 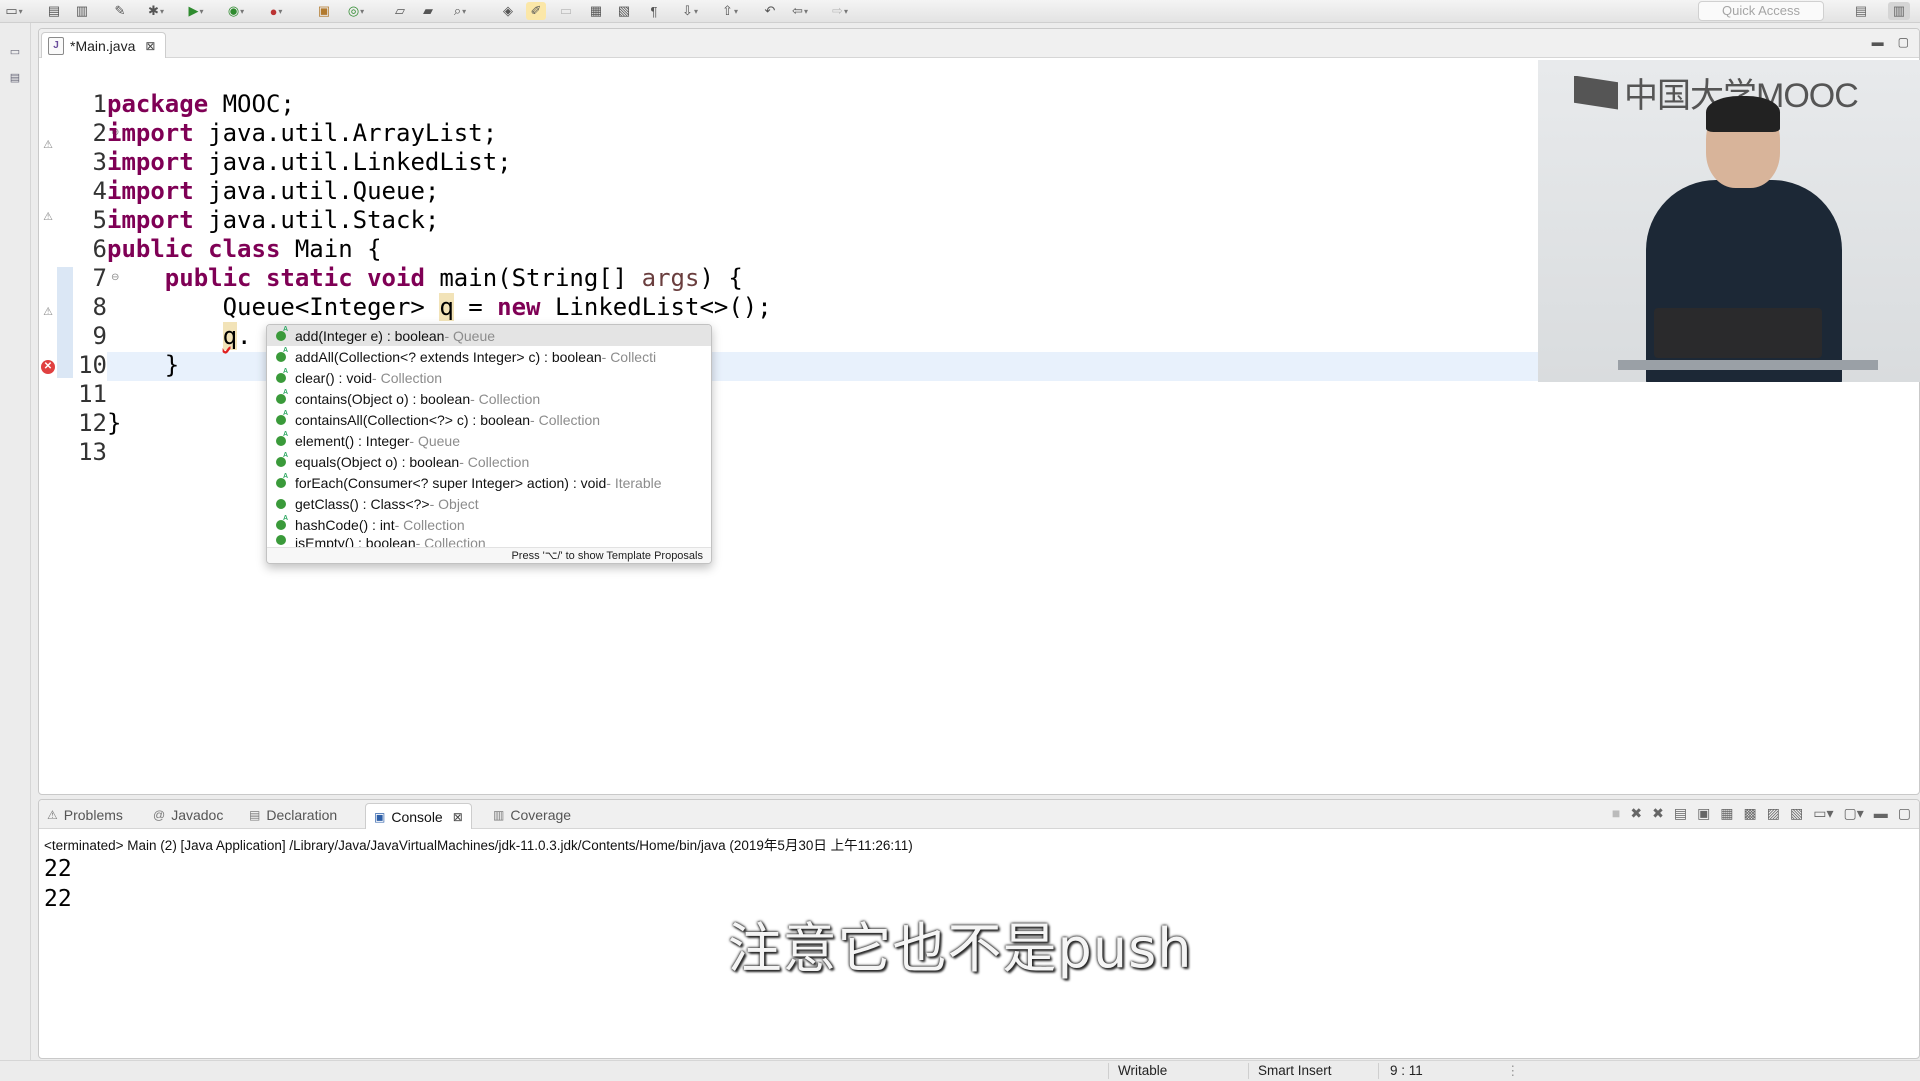 I want to click on annotation-icon: ✐, so click(x=536, y=11).